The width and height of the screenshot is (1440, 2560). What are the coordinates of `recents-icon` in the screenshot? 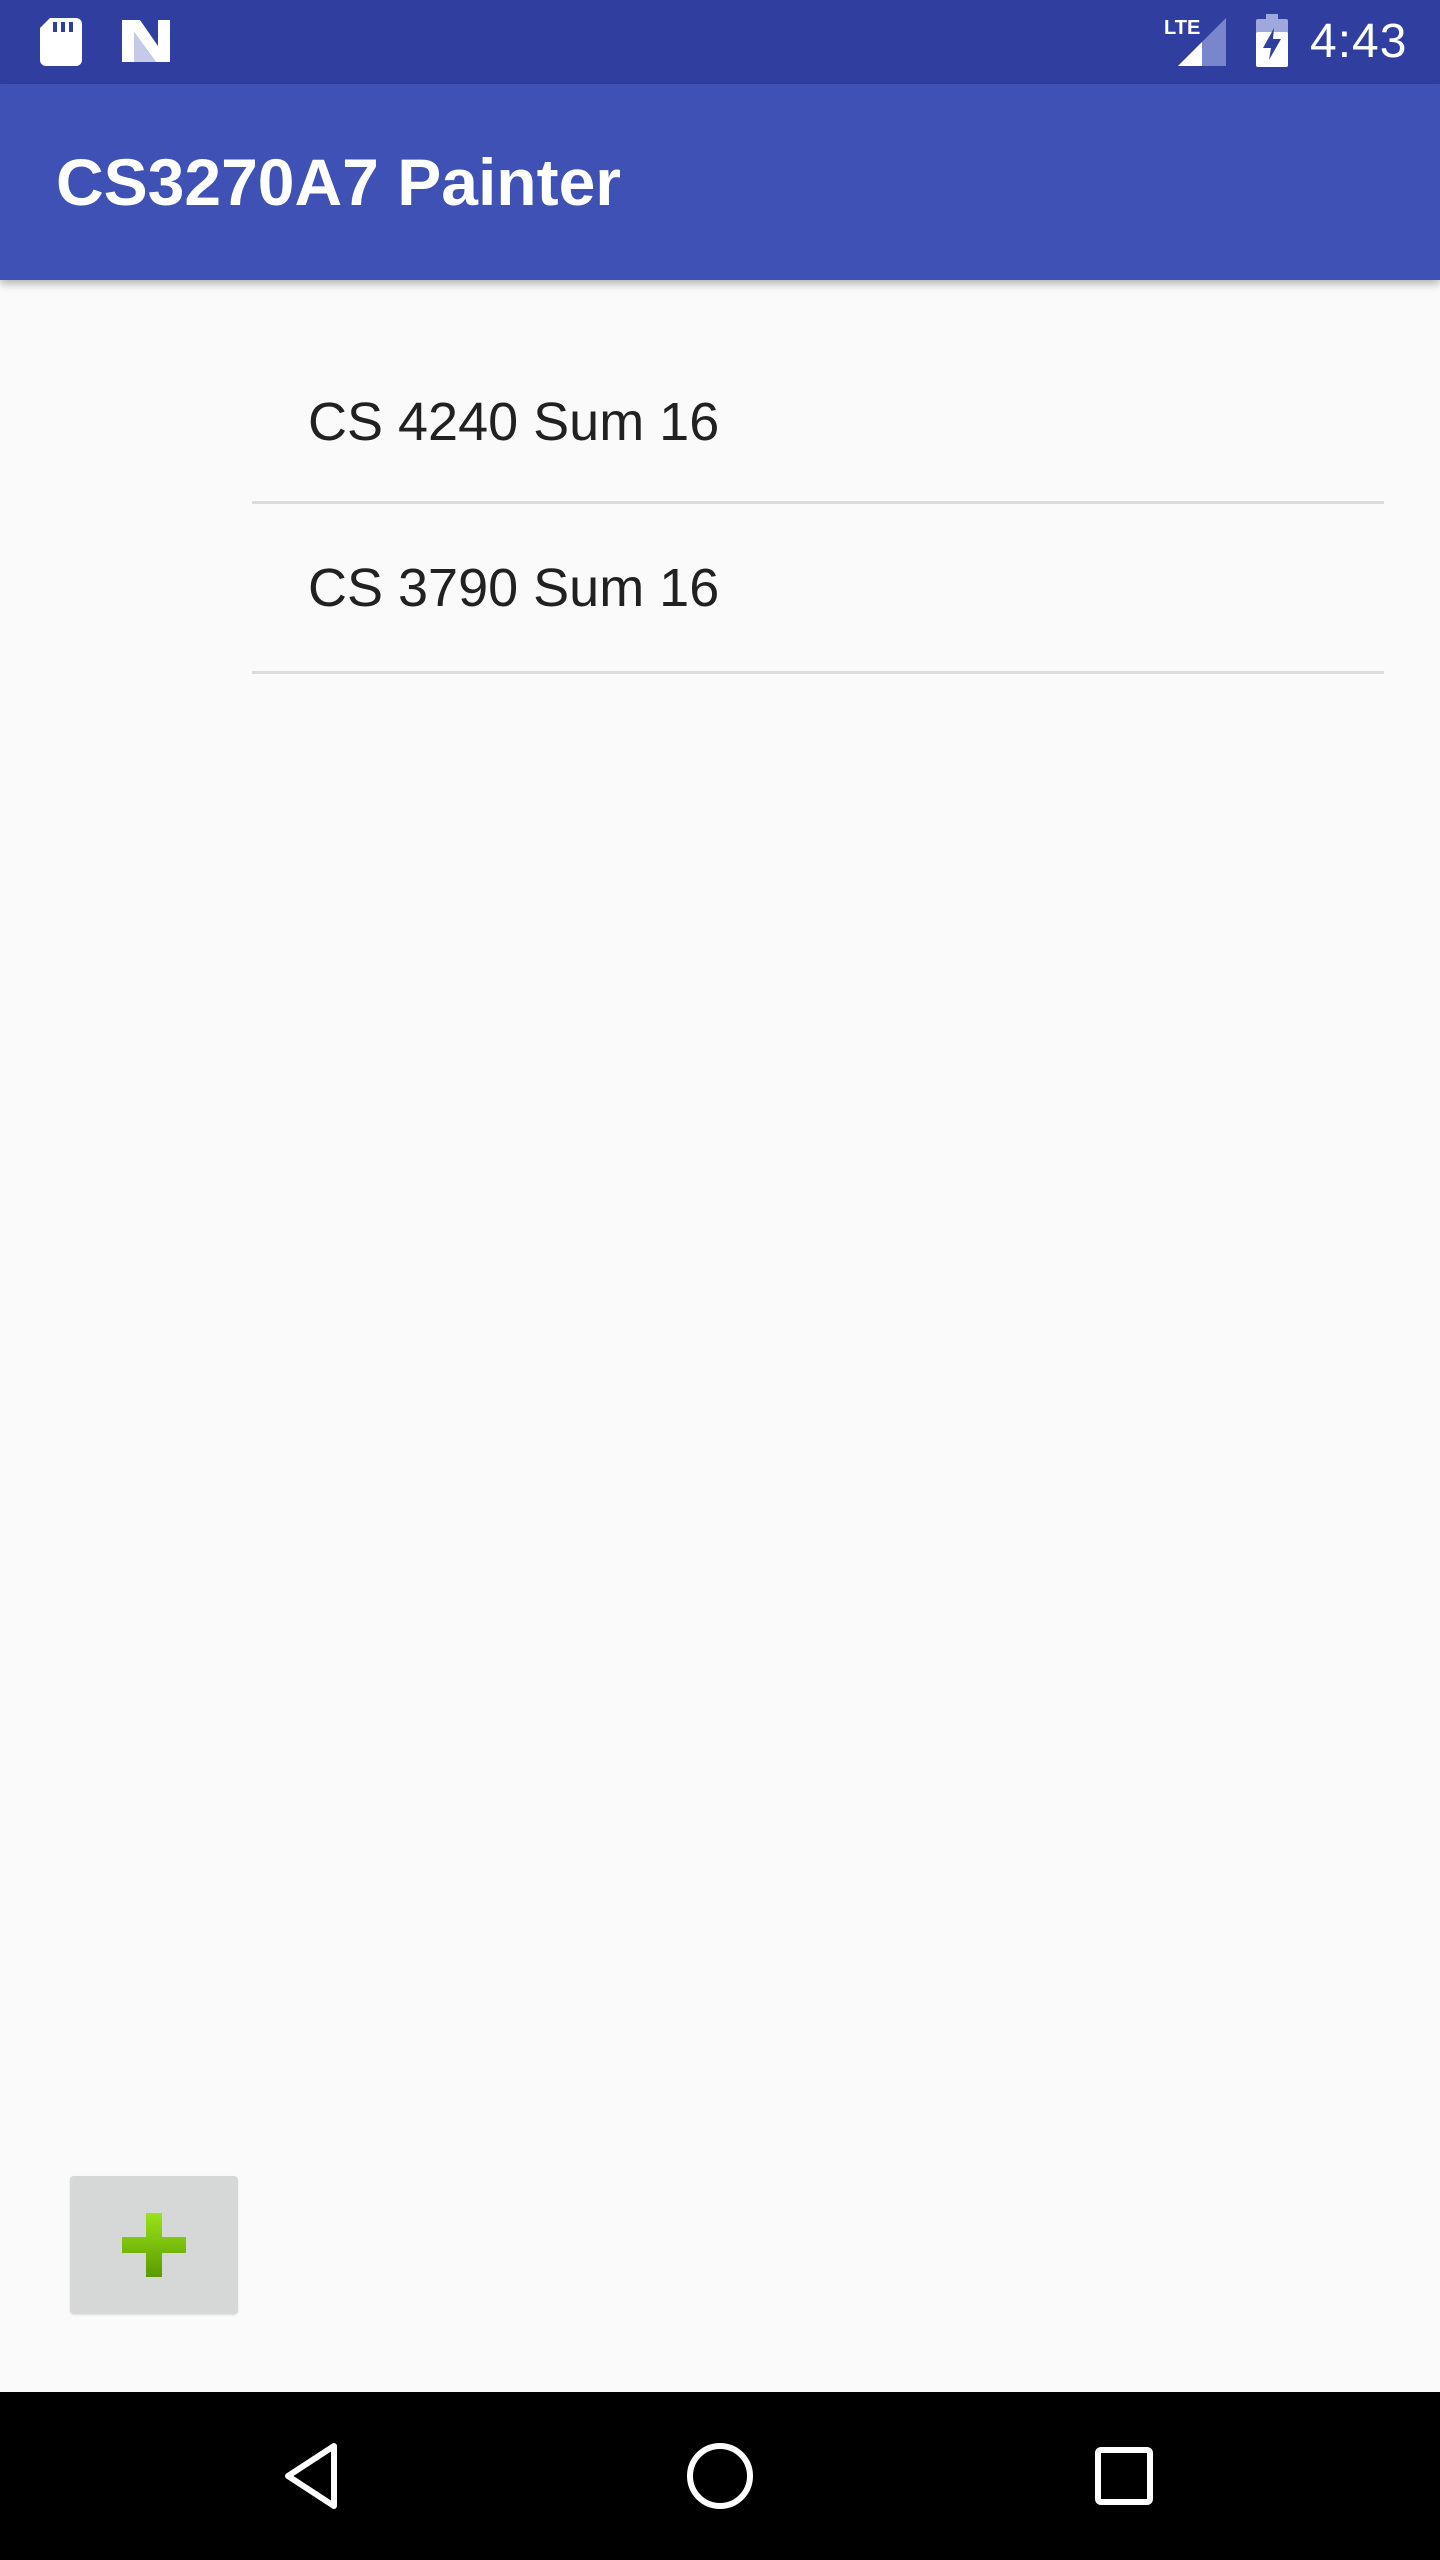 It's located at (1124, 2476).